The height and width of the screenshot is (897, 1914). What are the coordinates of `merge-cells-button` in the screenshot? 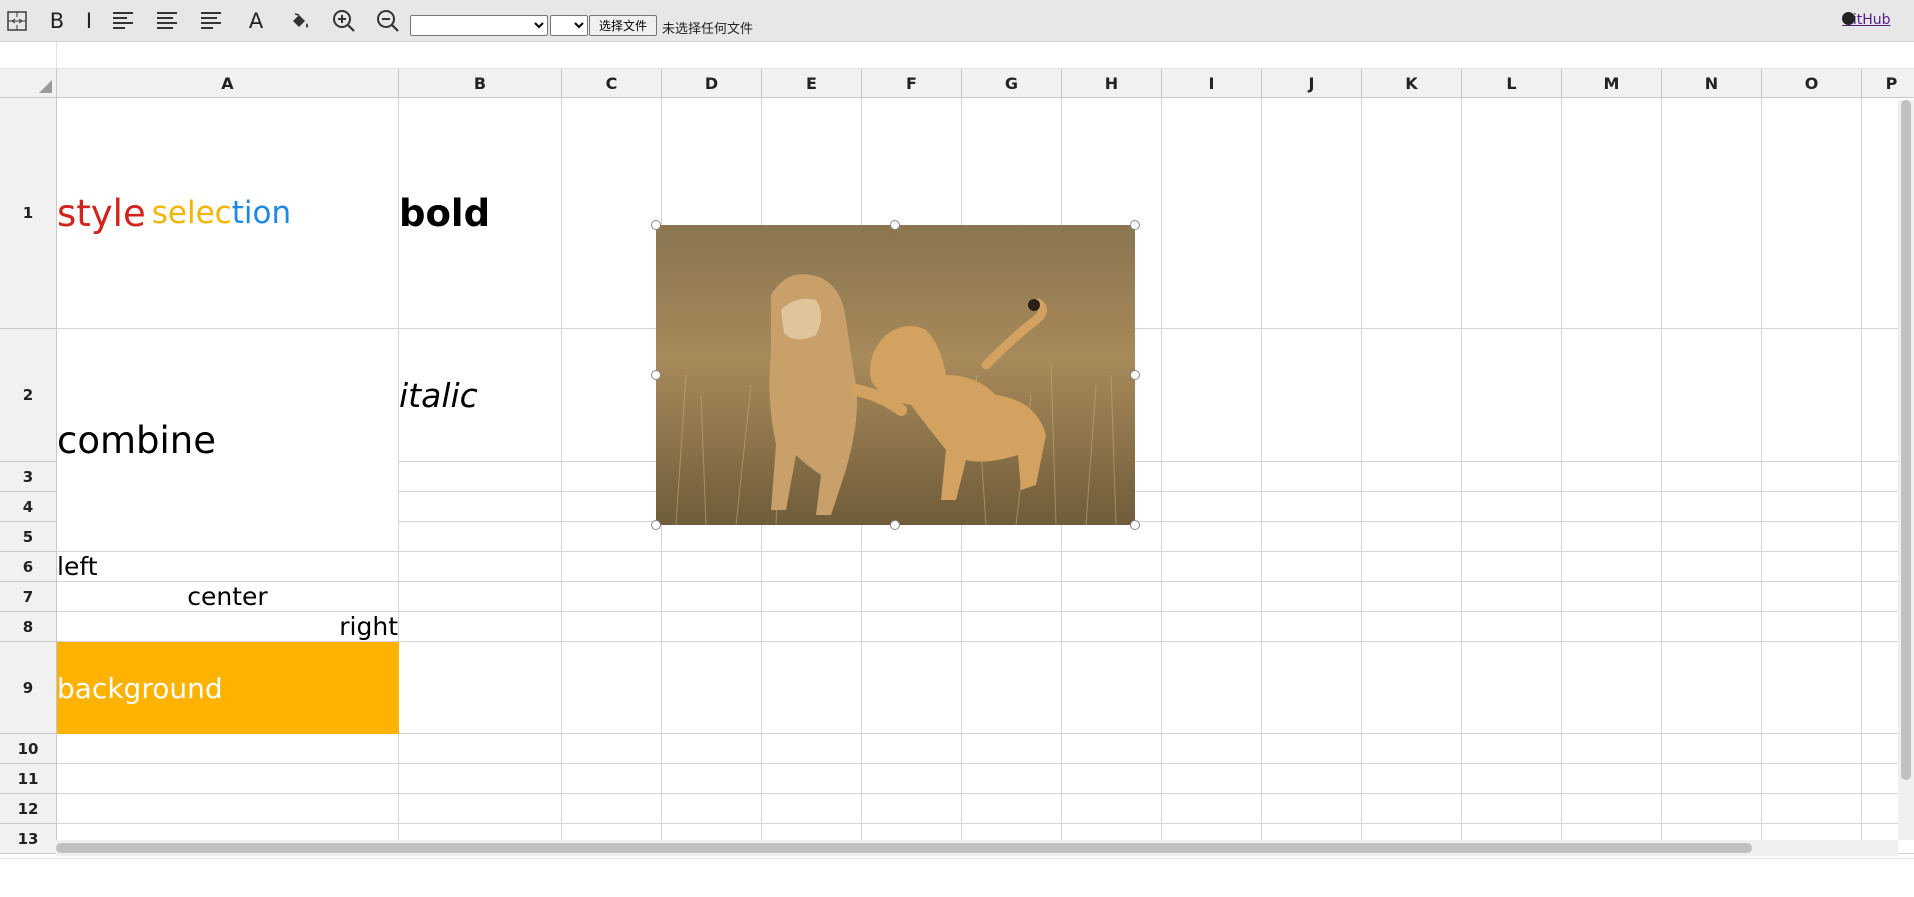 It's located at (17, 21).